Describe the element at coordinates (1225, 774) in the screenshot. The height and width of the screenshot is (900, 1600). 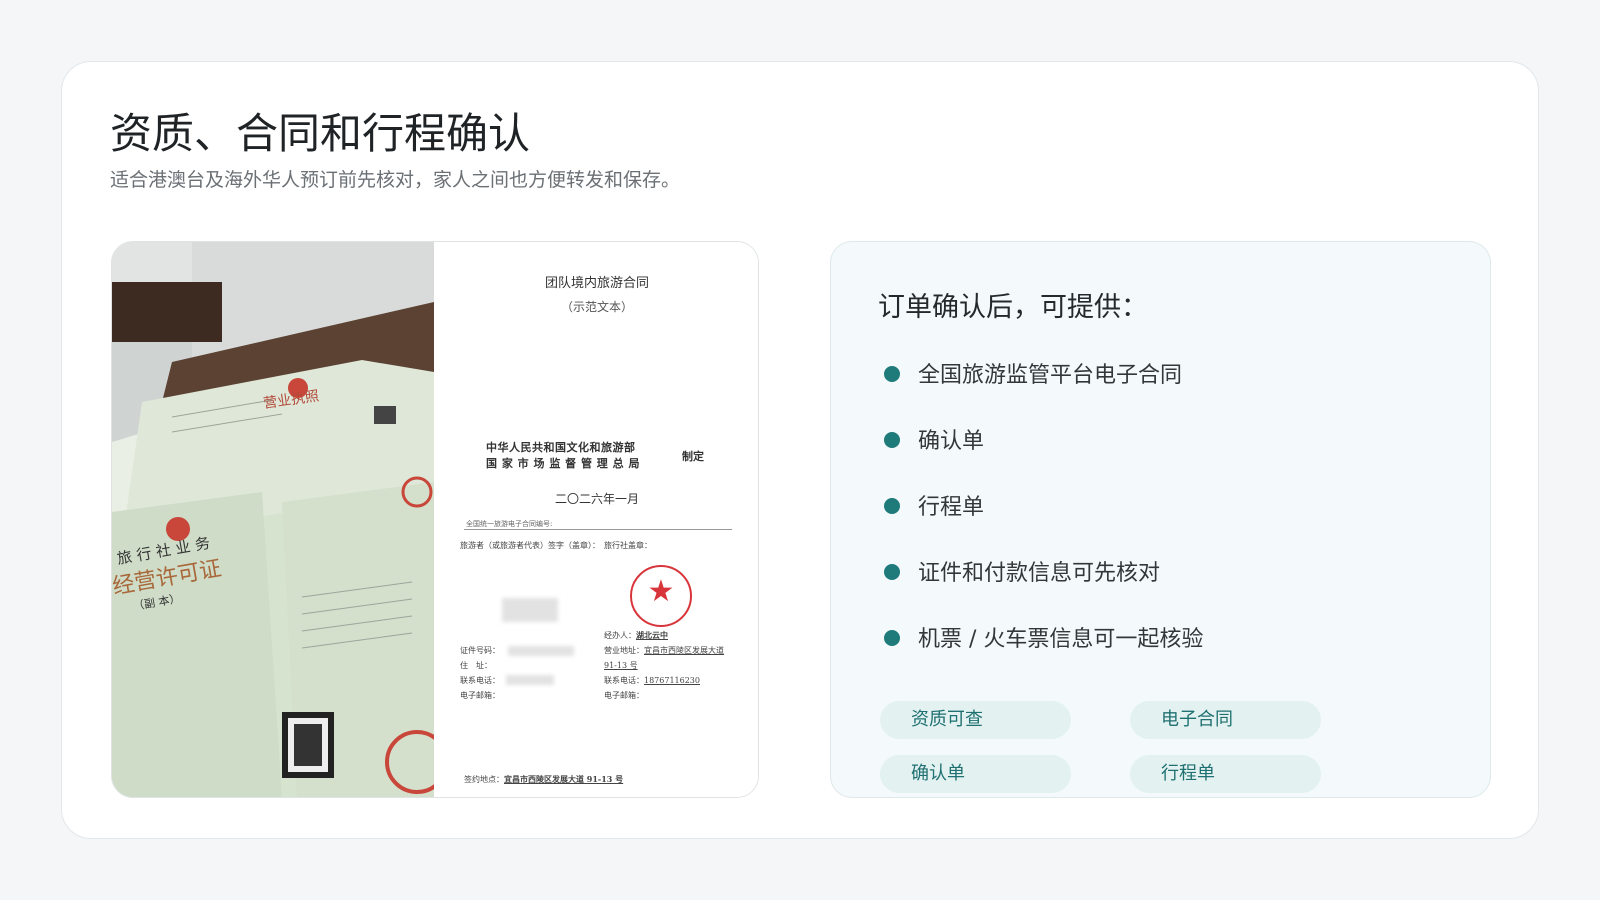
I see `tag-itinerary: 行程单` at that location.